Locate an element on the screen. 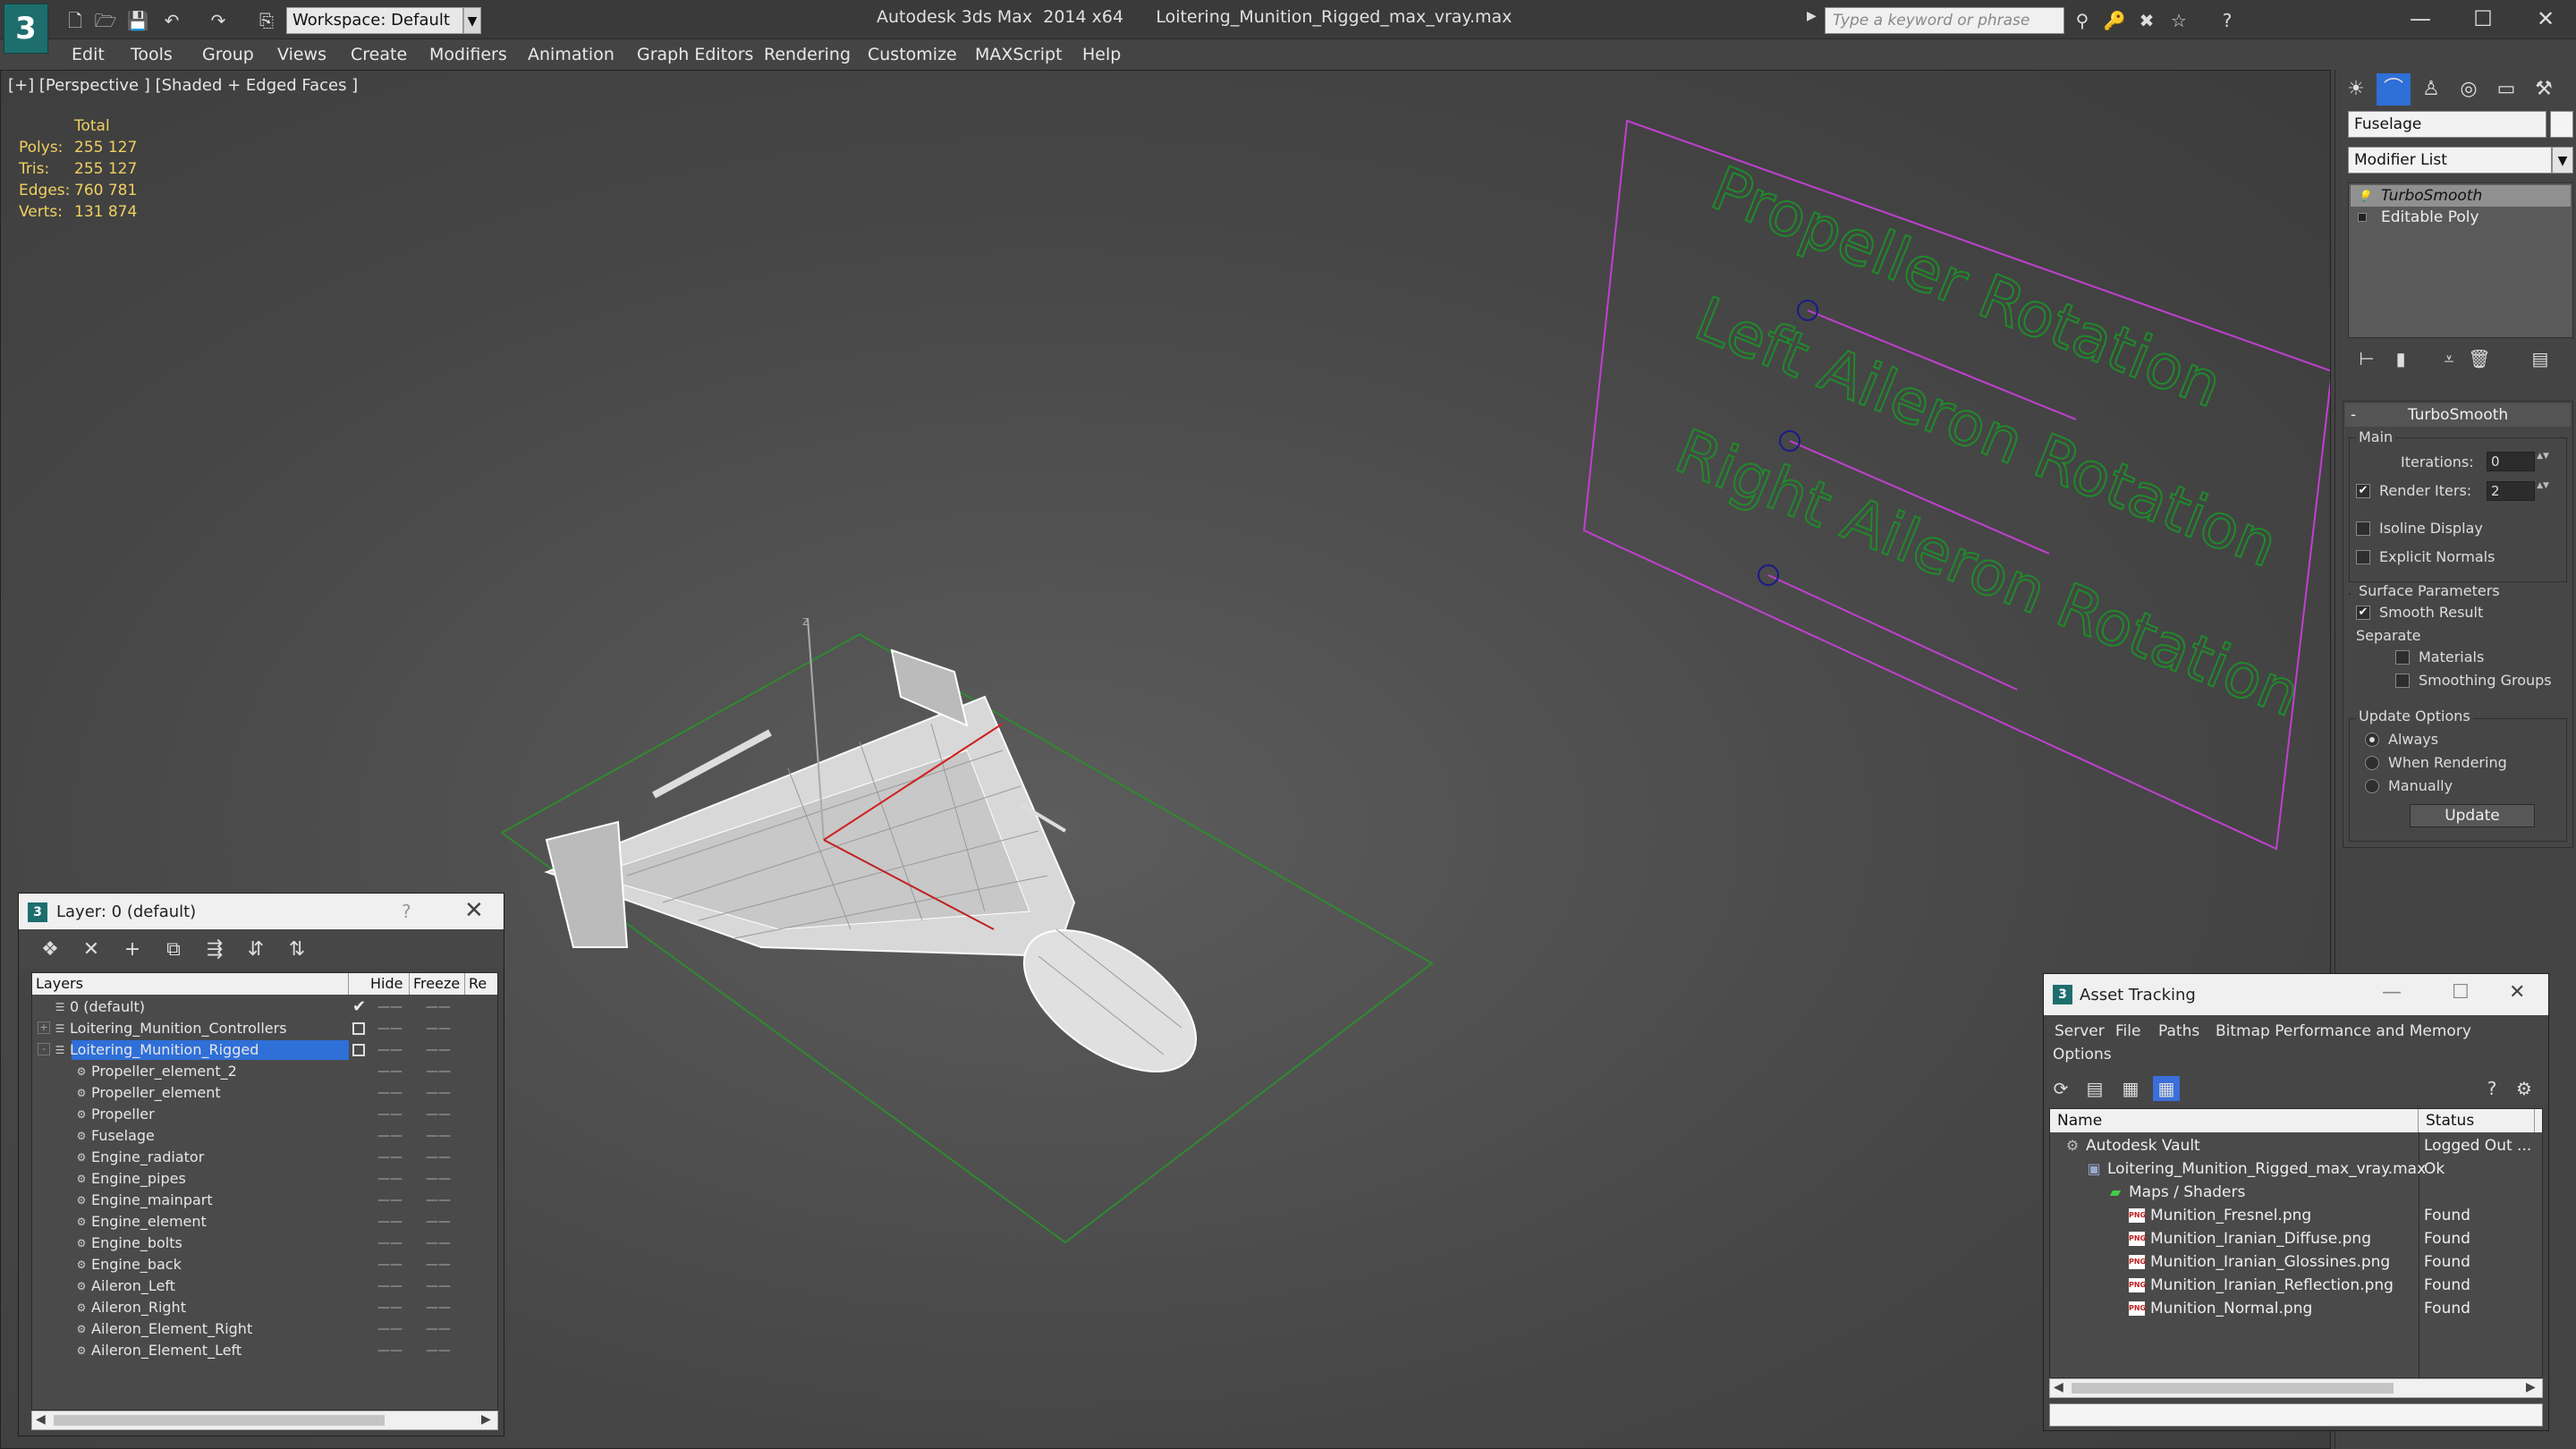  render-iters-spinner: 2 is located at coordinates (2511, 491).